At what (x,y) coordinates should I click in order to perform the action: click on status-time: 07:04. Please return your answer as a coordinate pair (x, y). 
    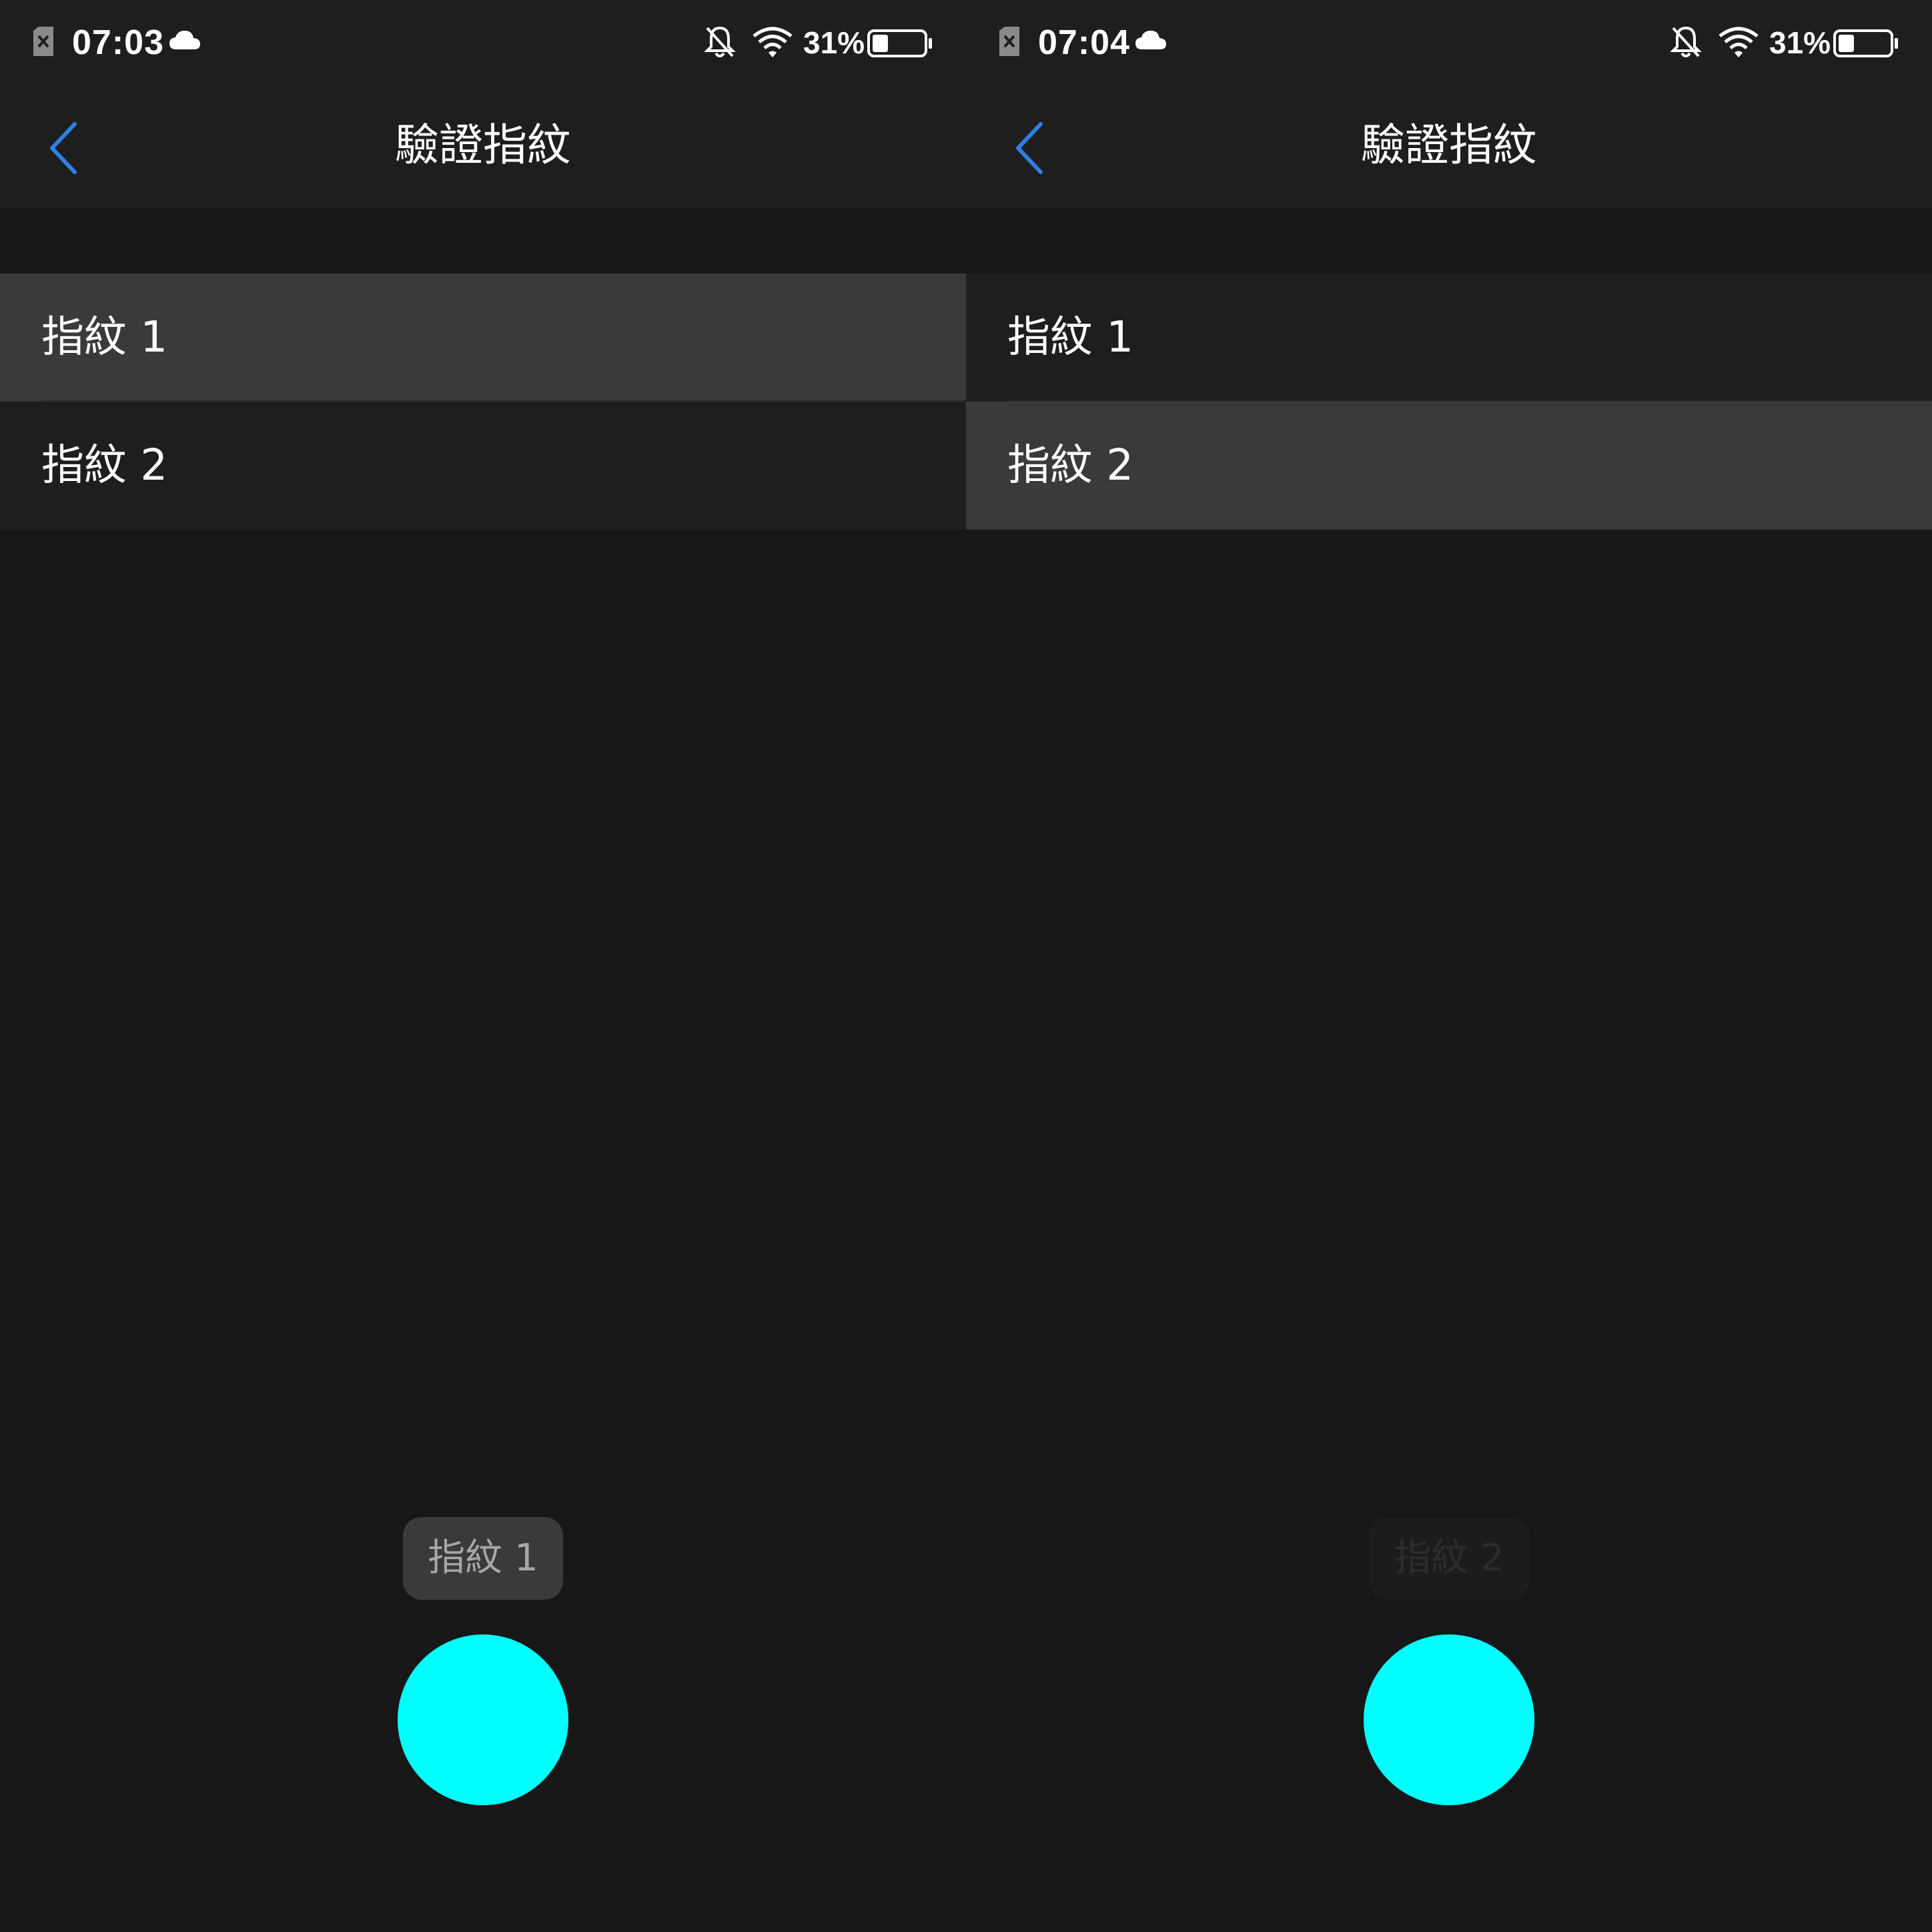
    Looking at the image, I should click on (1084, 42).